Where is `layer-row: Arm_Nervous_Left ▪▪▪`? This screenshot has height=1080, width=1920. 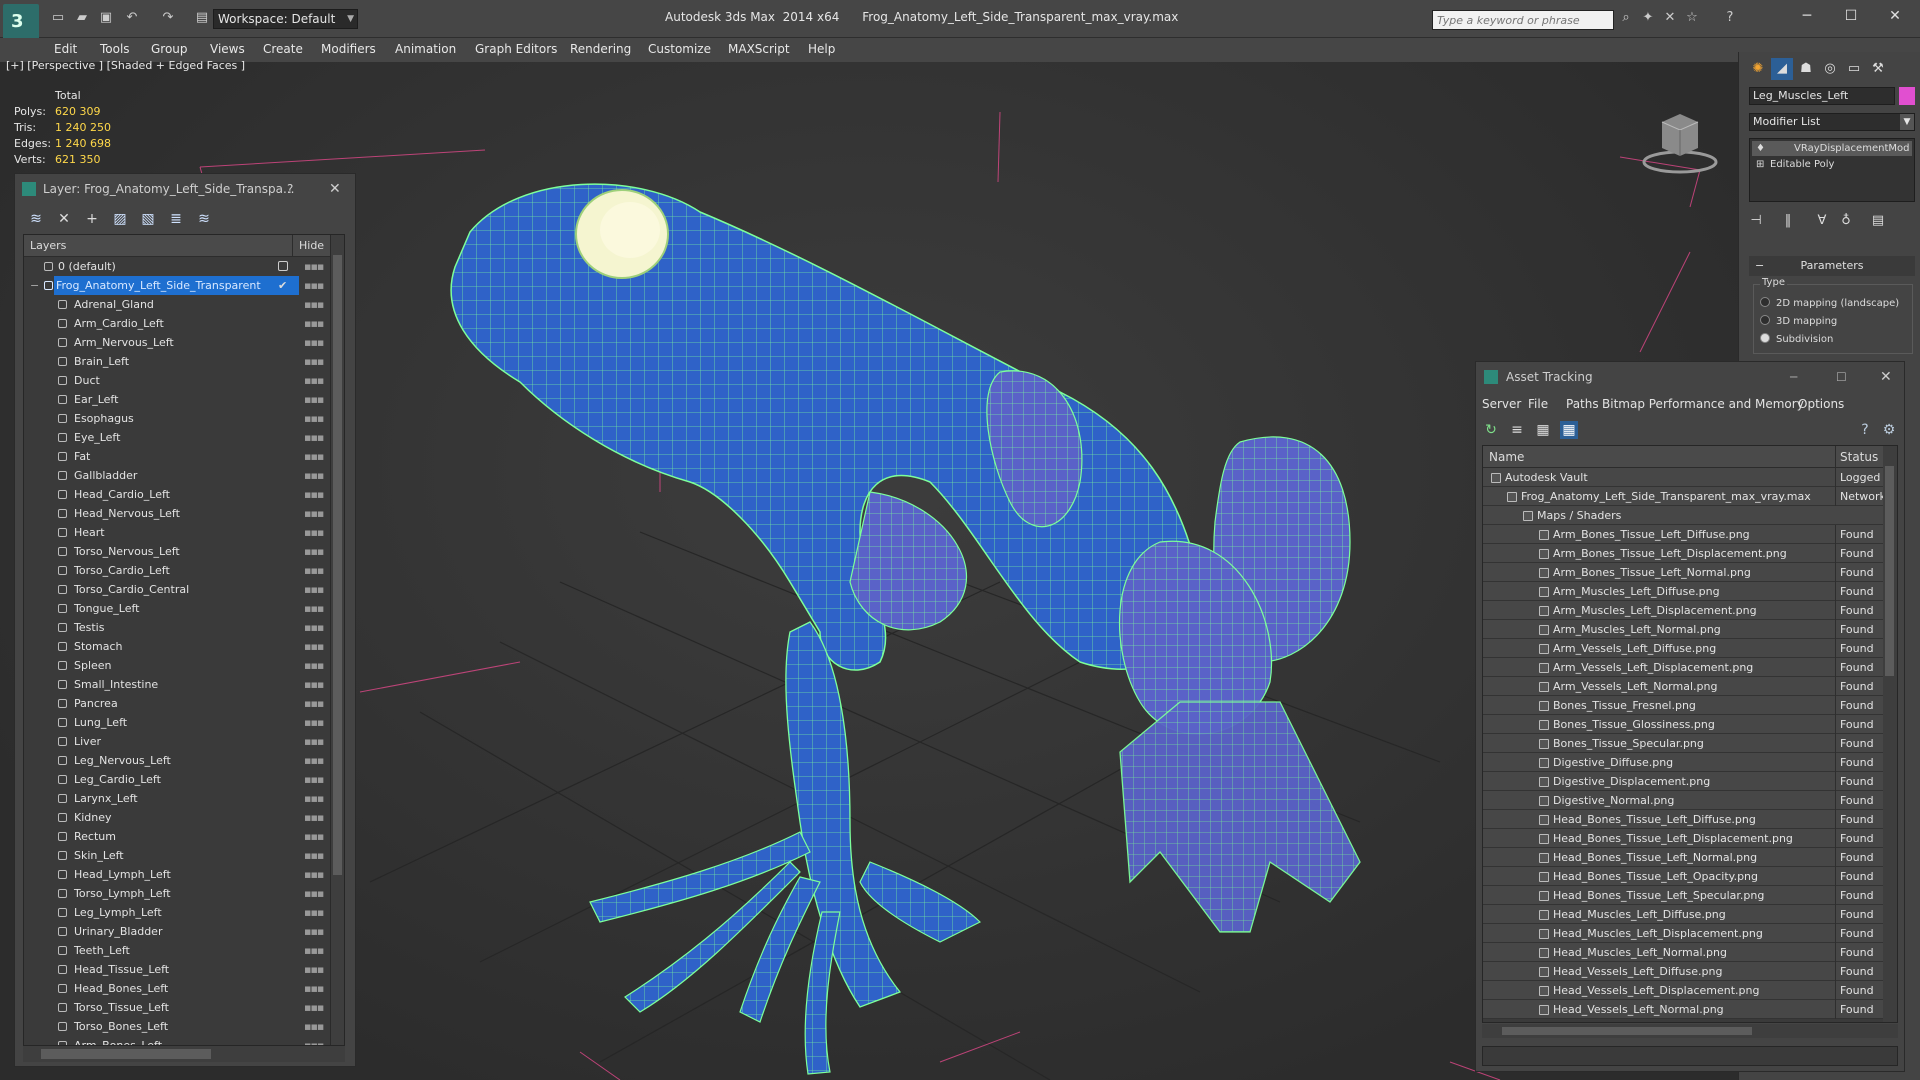
layer-row: Arm_Nervous_Left ▪▪▪ is located at coordinates (177, 342).